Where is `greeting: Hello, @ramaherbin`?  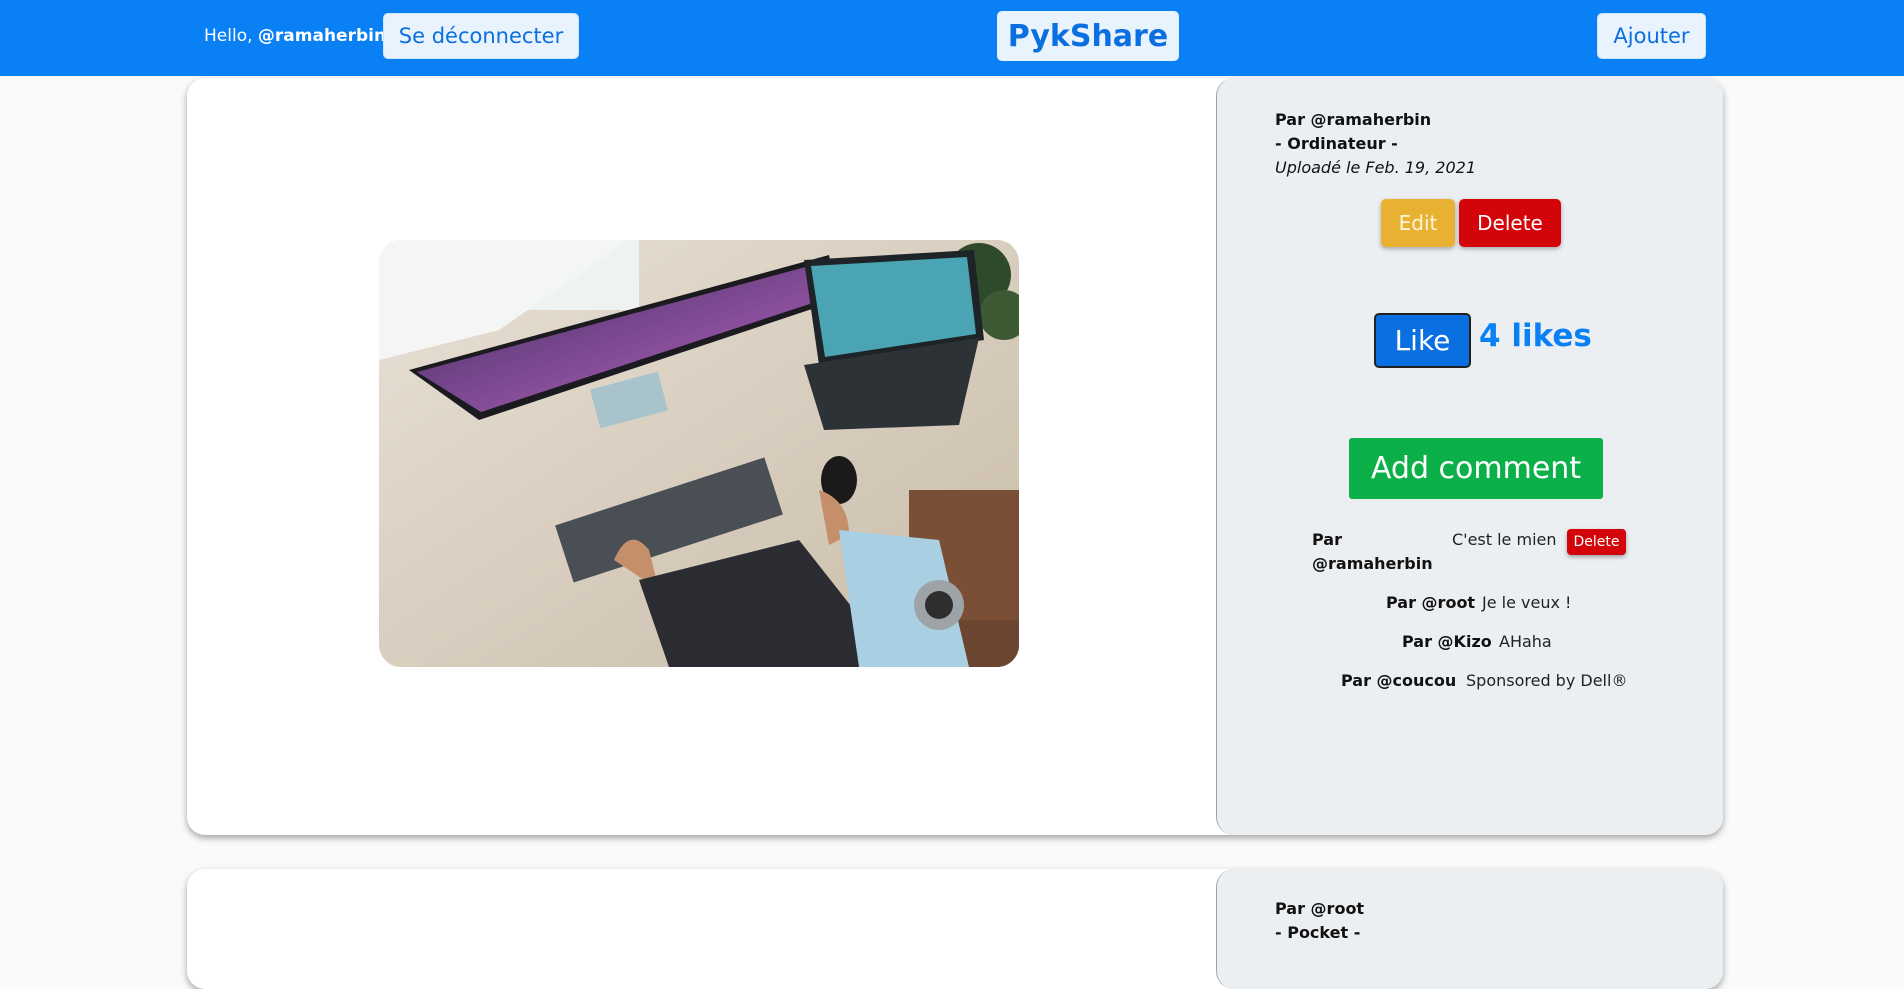
greeting: Hello, @ramaherbin is located at coordinates (295, 36).